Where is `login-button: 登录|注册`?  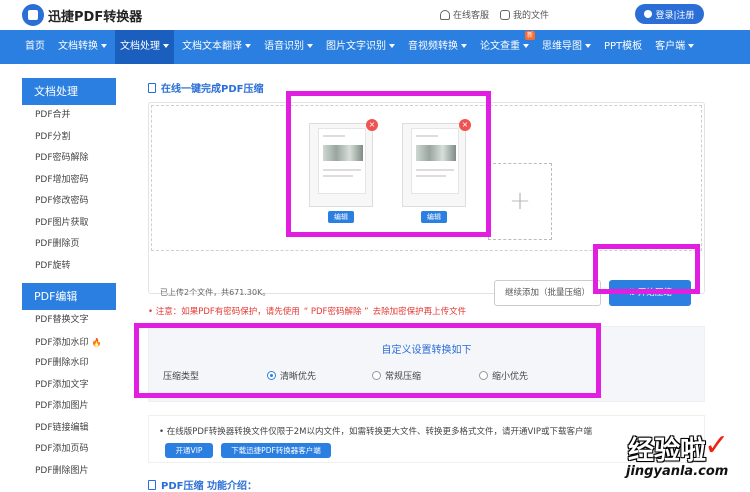 login-button: 登录|注册 is located at coordinates (669, 14).